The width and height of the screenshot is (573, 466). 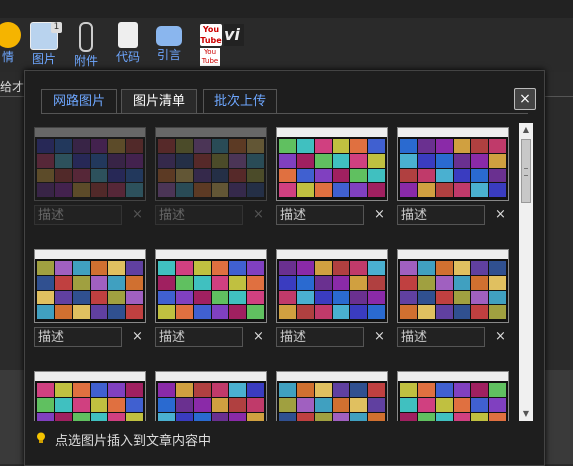 What do you see at coordinates (234, 35) in the screenshot?
I see `vimeo-icon: vi` at bounding box center [234, 35].